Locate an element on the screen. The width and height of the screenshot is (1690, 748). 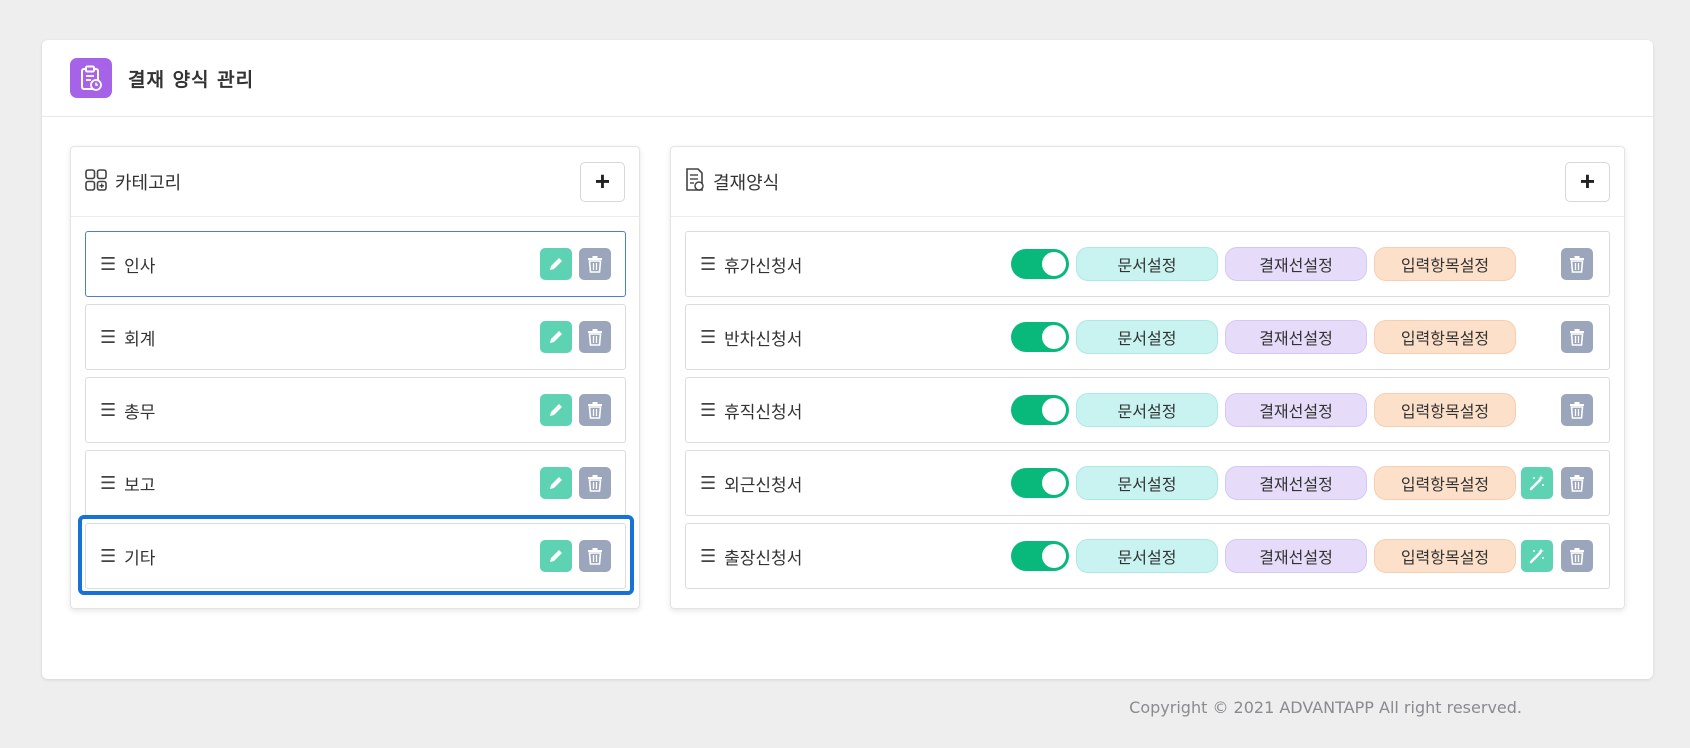
form-label: 휴가신청서 is located at coordinates (763, 266).